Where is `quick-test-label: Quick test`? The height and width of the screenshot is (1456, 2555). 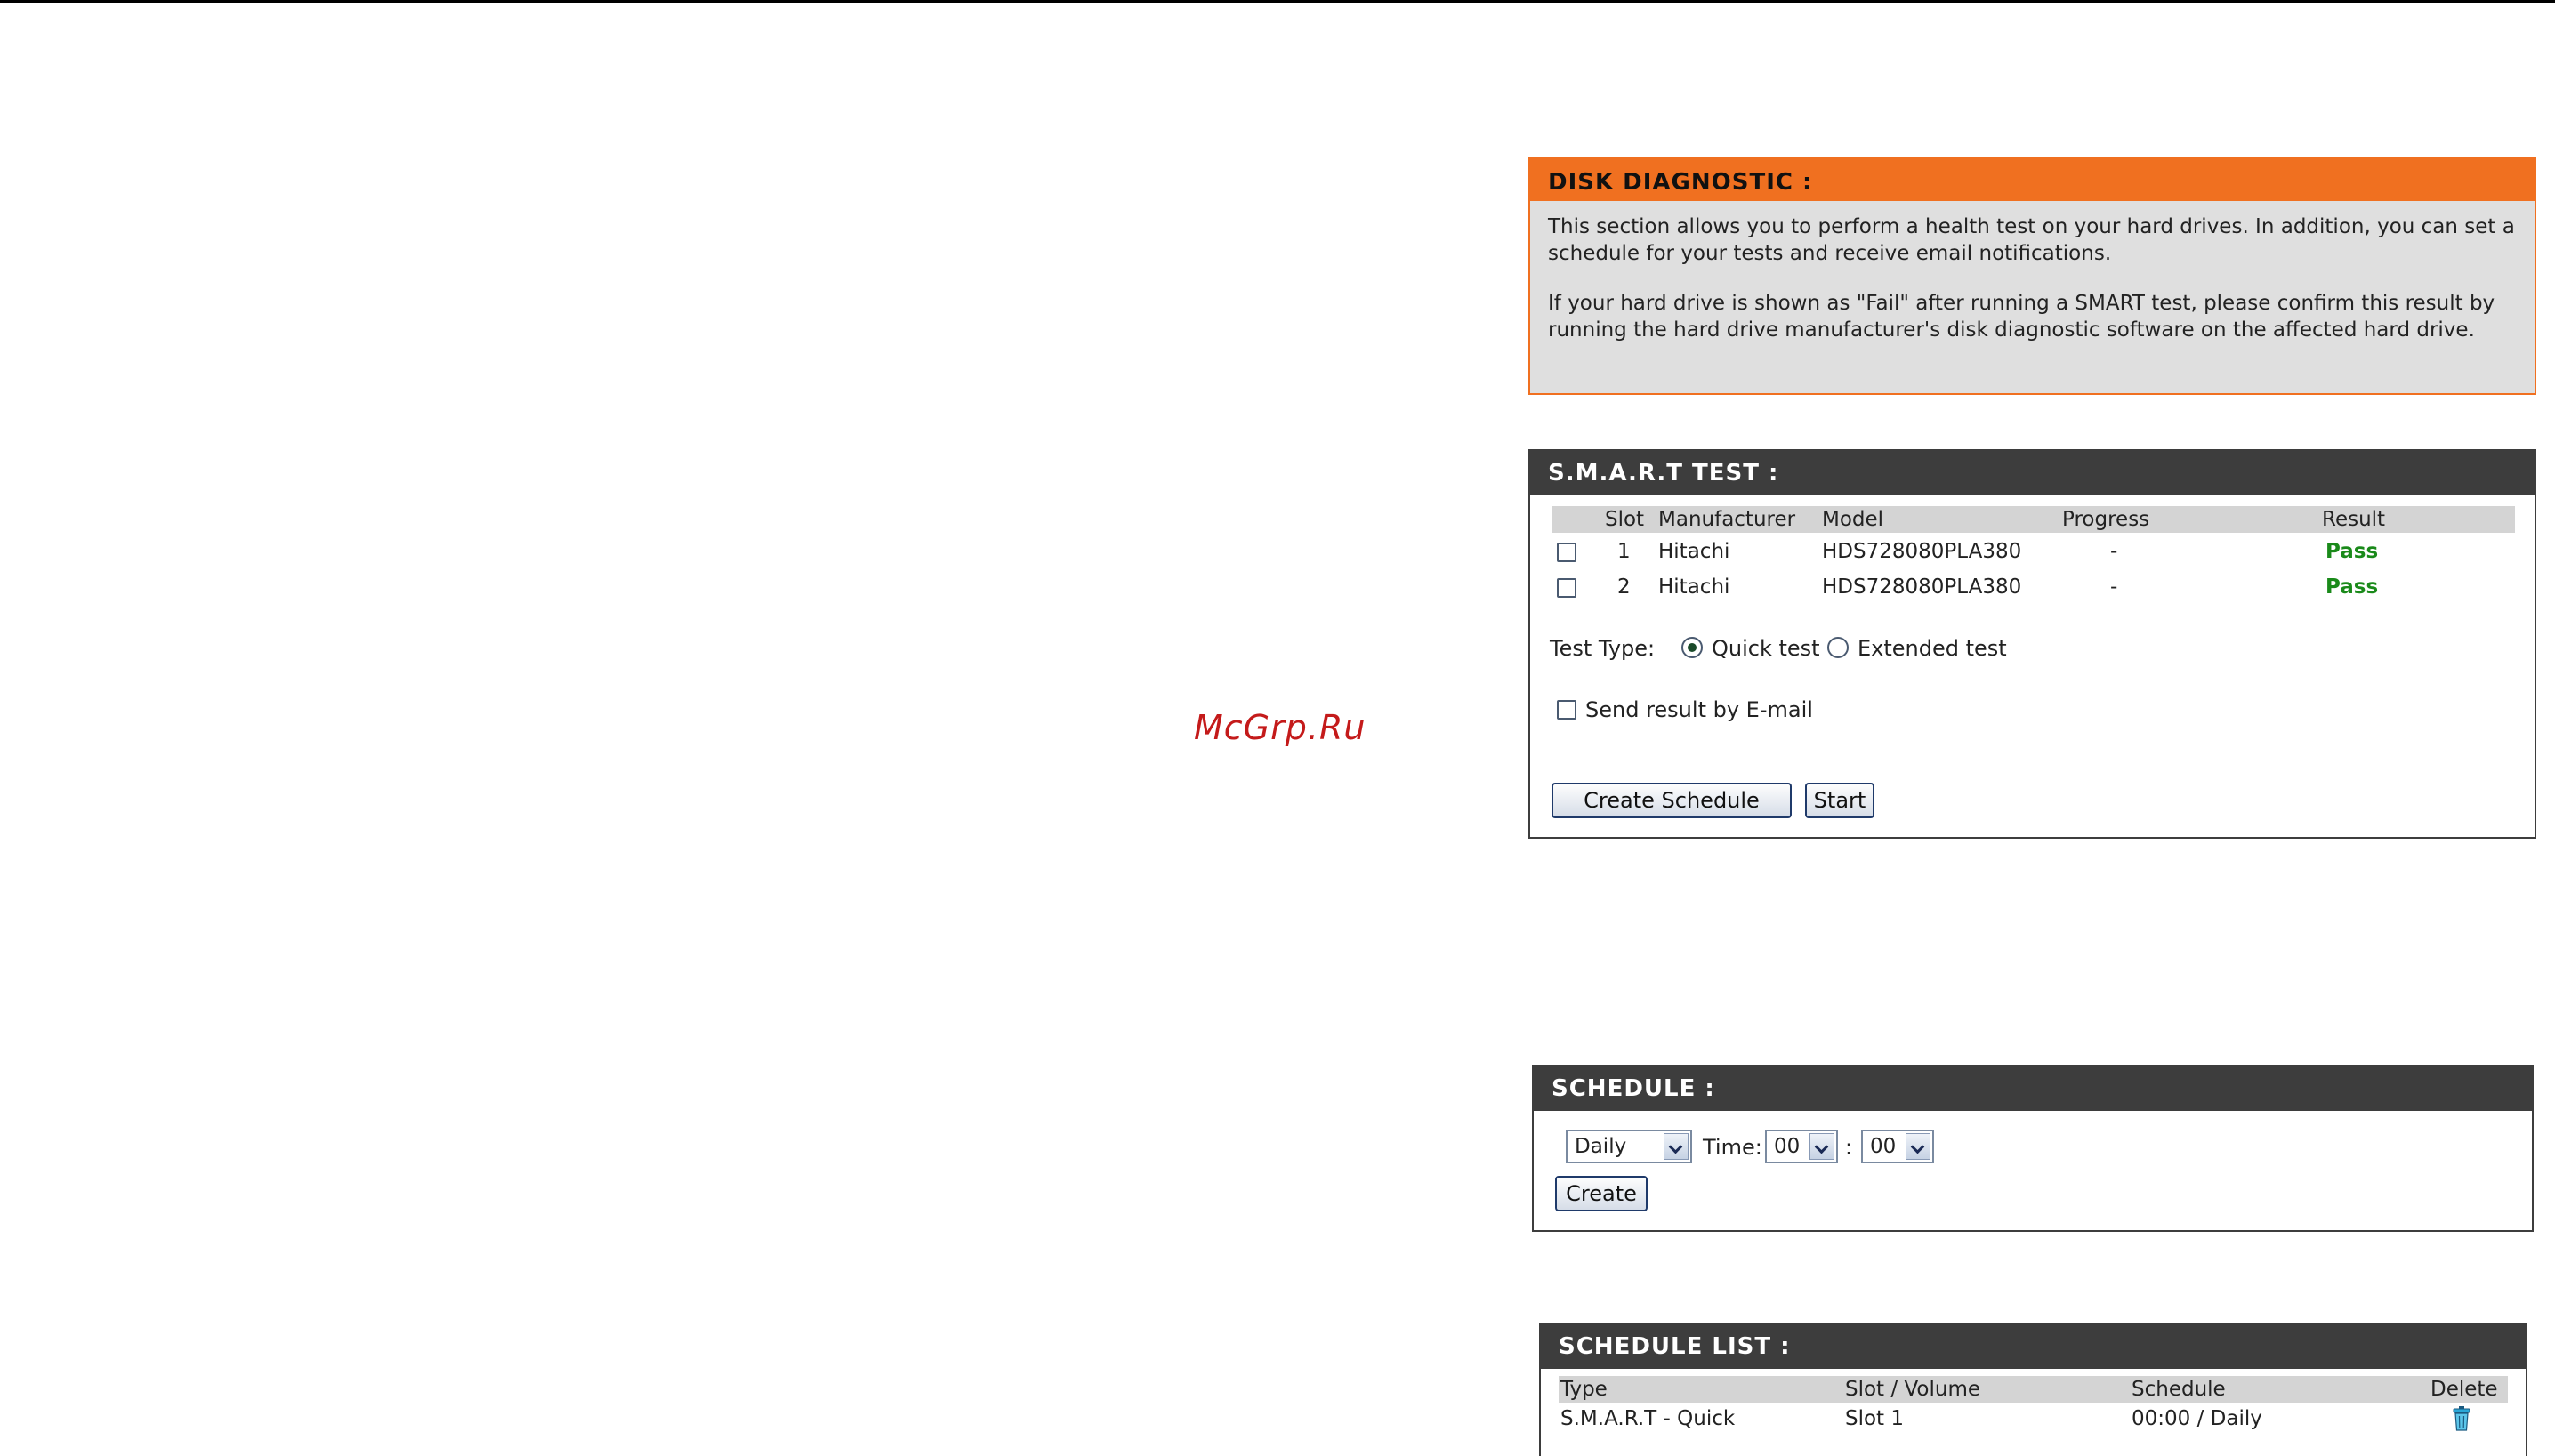
quick-test-label: Quick test is located at coordinates (1766, 648).